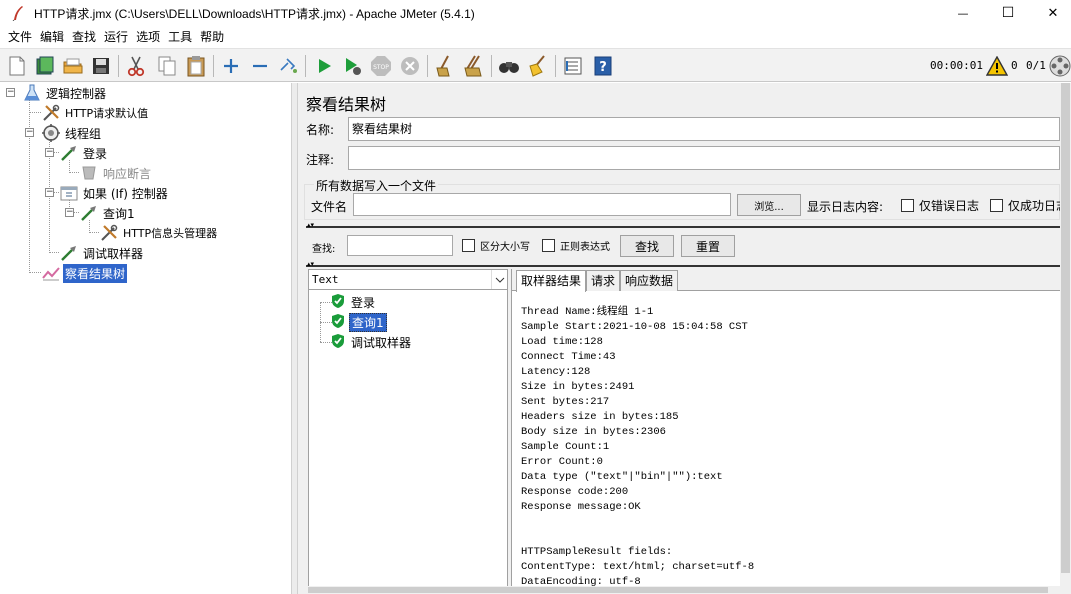  Describe the element at coordinates (101, 66) in the screenshot. I see `save-icon` at that location.